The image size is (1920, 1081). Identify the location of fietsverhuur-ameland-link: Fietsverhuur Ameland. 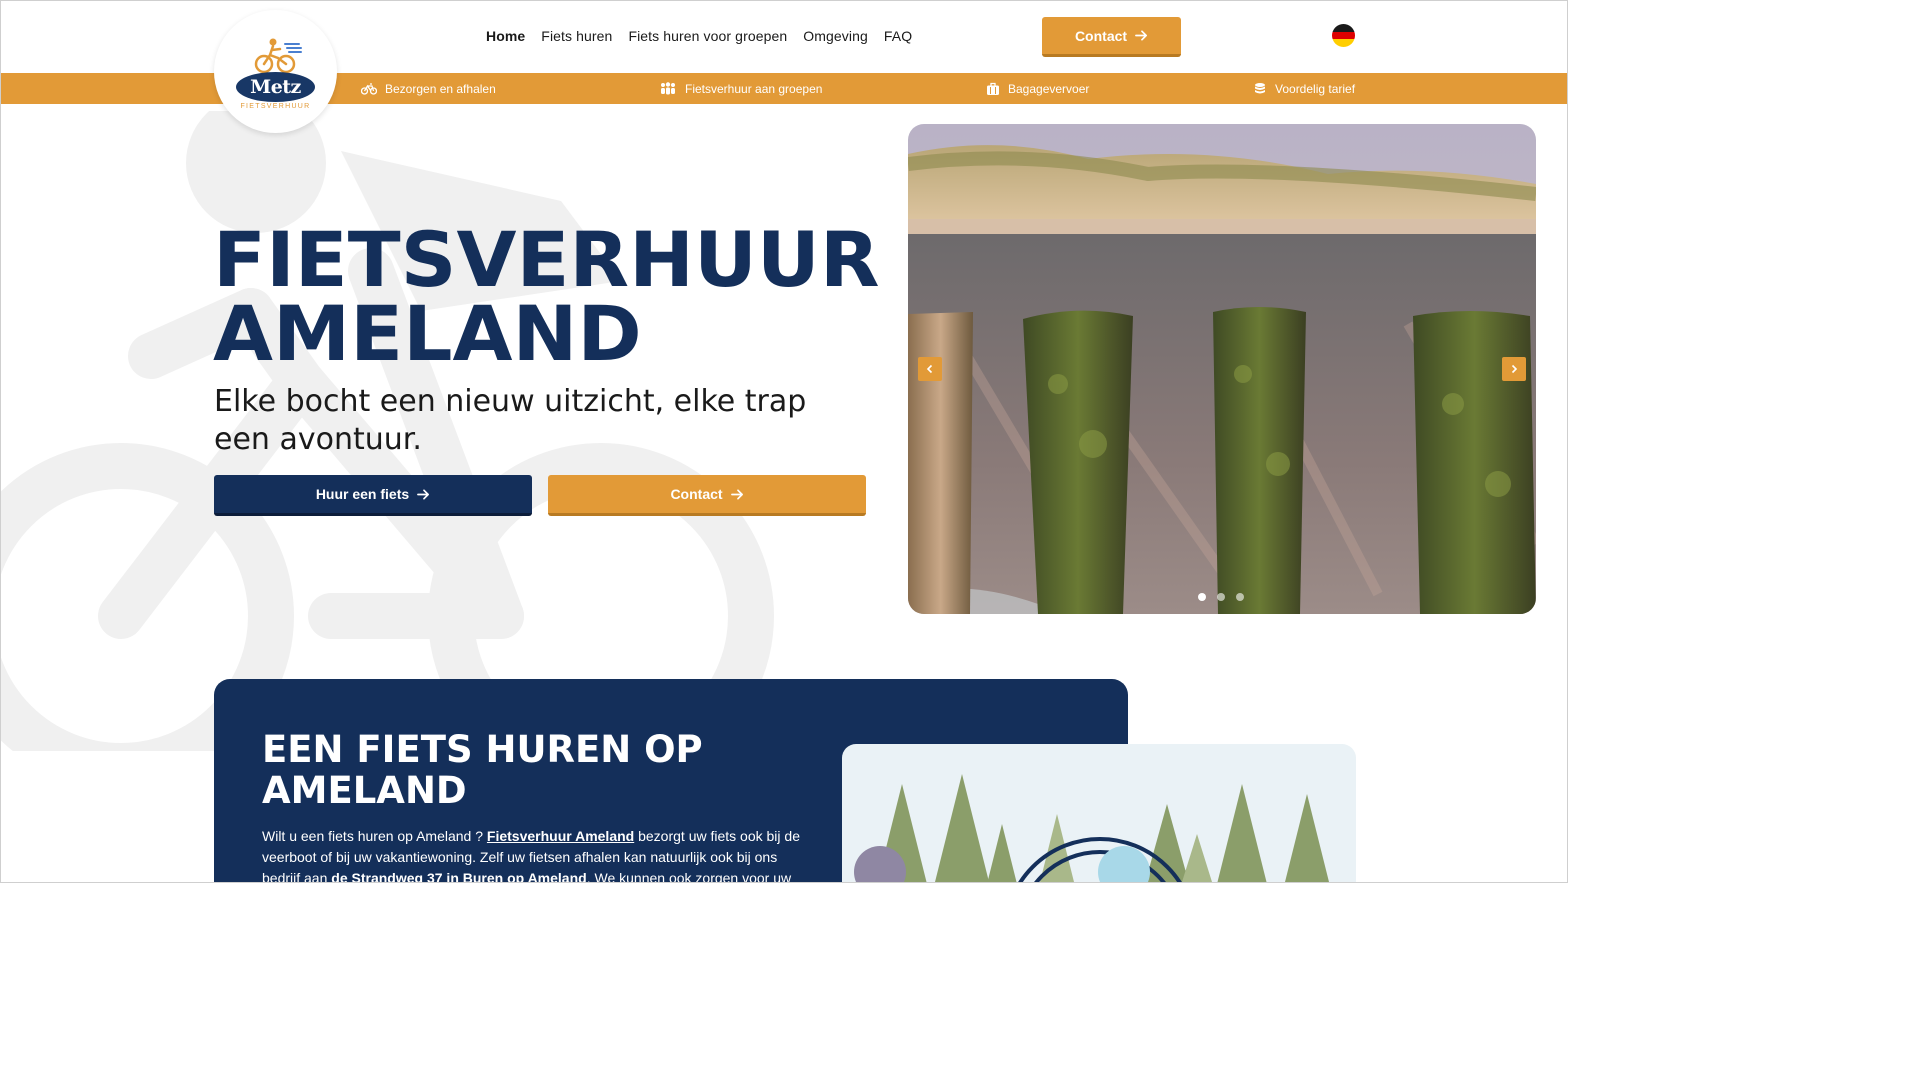
(560, 836).